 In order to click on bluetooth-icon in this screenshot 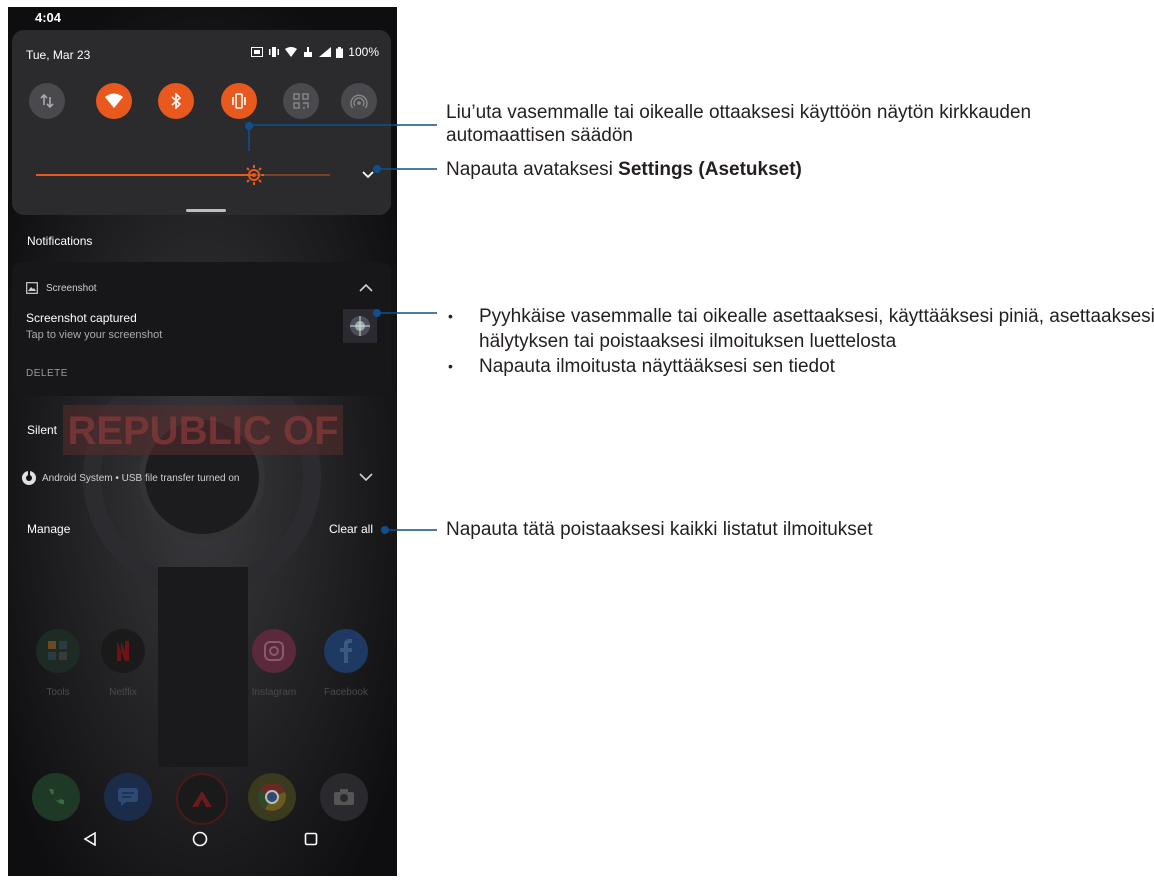, I will do `click(176, 101)`.